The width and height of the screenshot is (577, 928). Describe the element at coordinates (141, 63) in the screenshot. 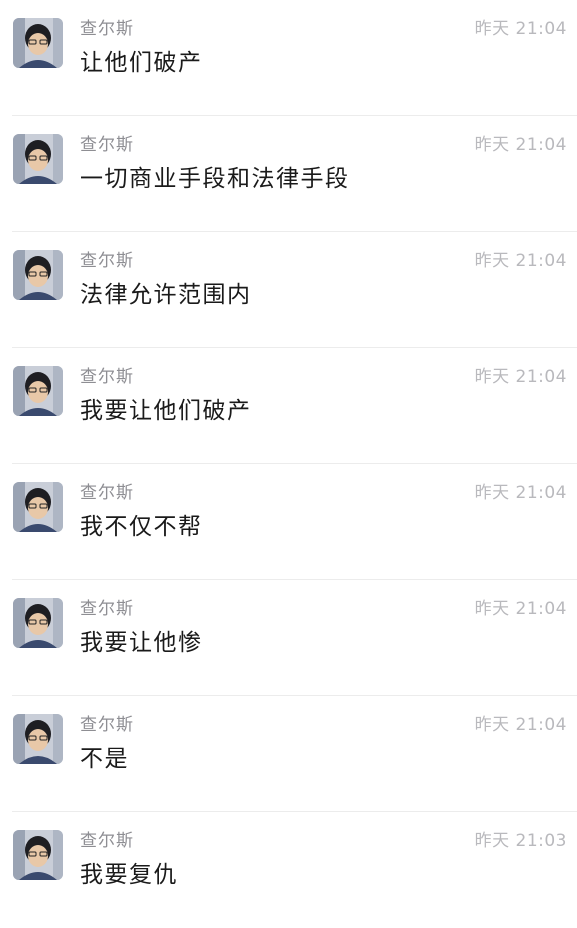

I see `message-text: 让他们破产` at that location.